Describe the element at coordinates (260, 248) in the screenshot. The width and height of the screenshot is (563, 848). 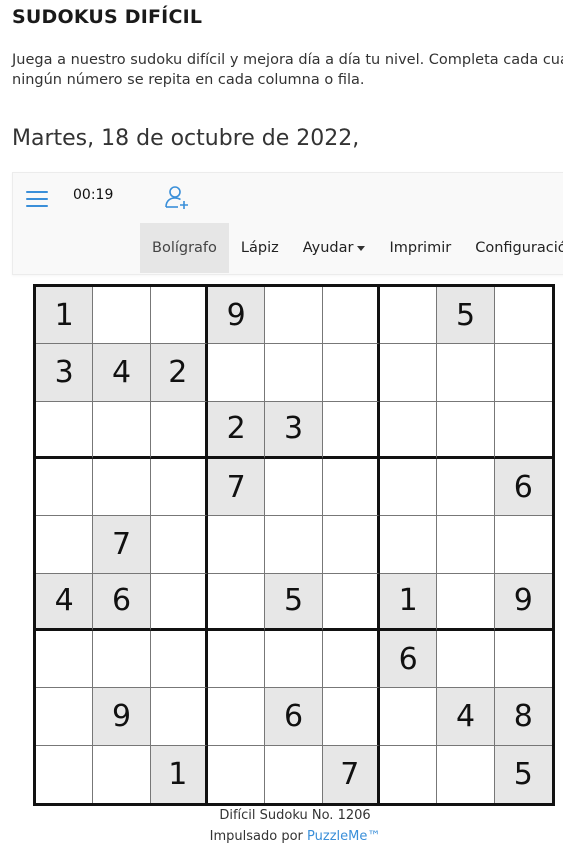
I see `pencil-tab: Lápiz` at that location.